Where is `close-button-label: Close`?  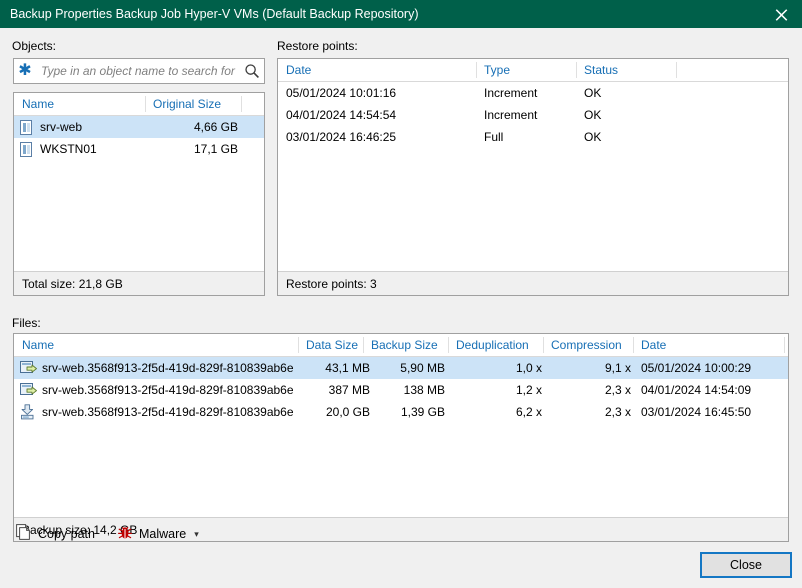 close-button-label: Close is located at coordinates (746, 565).